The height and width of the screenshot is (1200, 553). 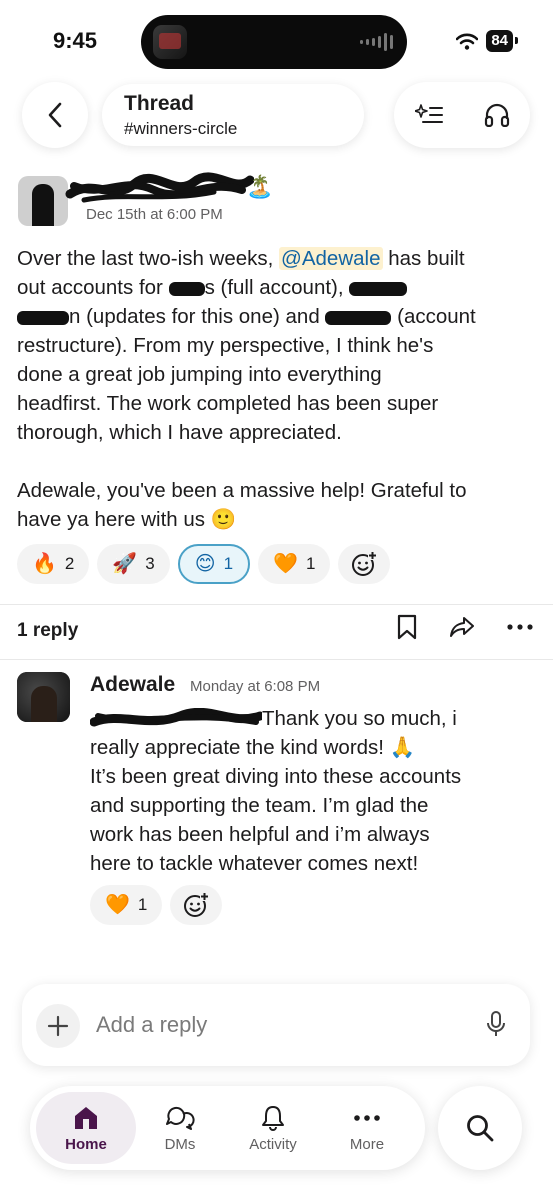 I want to click on message-timestamp: Dec 15th at 6:00 PM, so click(x=154, y=214).